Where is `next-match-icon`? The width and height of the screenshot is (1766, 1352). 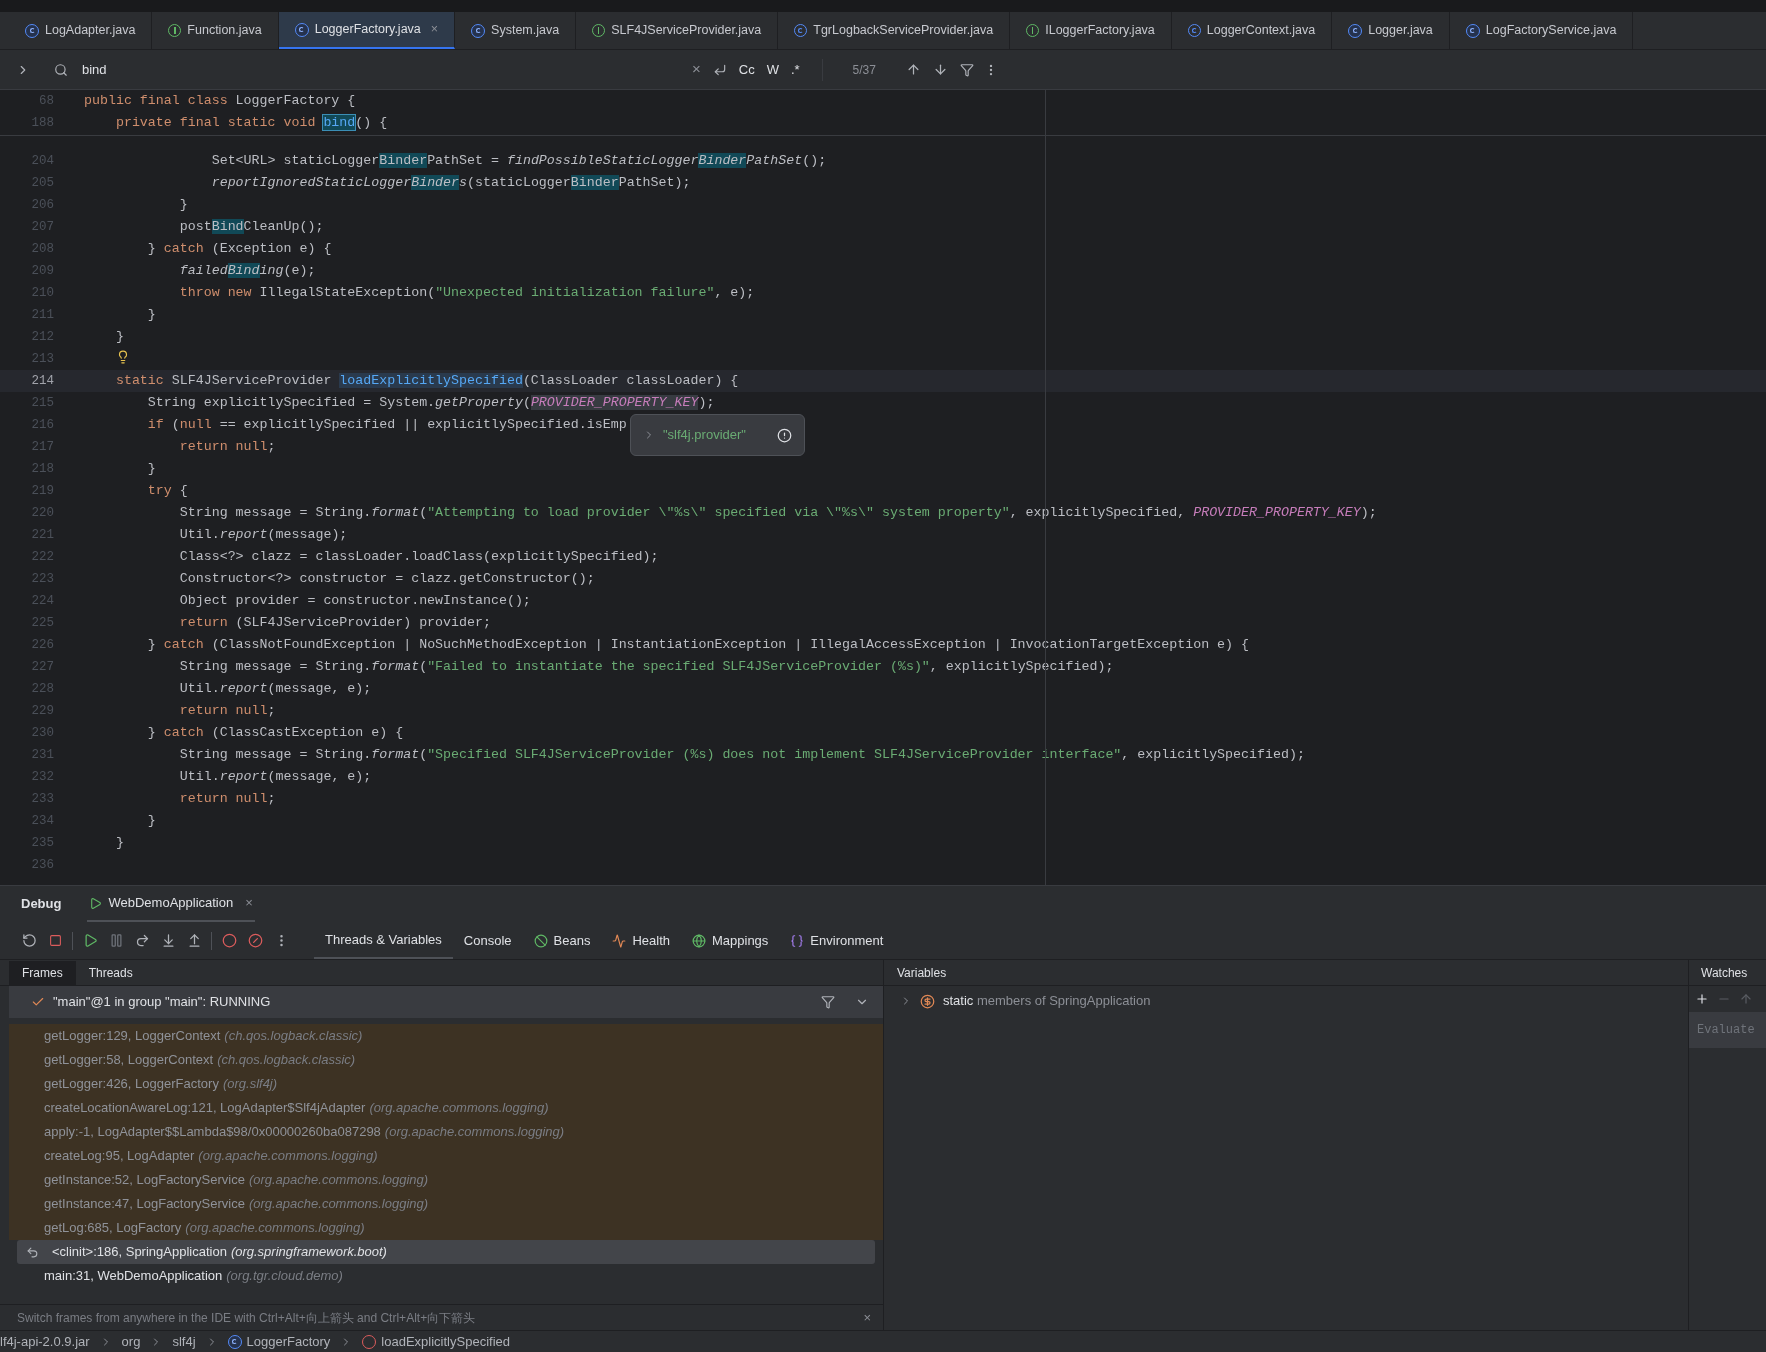 next-match-icon is located at coordinates (940, 69).